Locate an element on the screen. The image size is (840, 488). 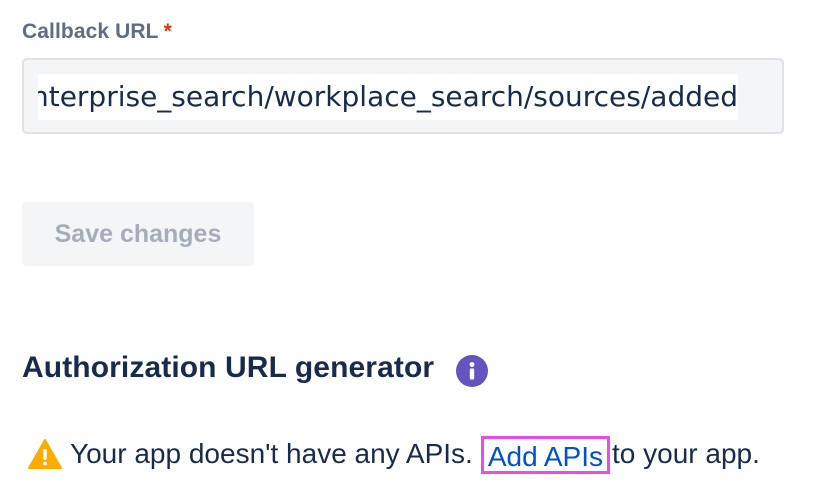
authorization-url-generator-section: Authorization URL generator is located at coordinates (255, 368).